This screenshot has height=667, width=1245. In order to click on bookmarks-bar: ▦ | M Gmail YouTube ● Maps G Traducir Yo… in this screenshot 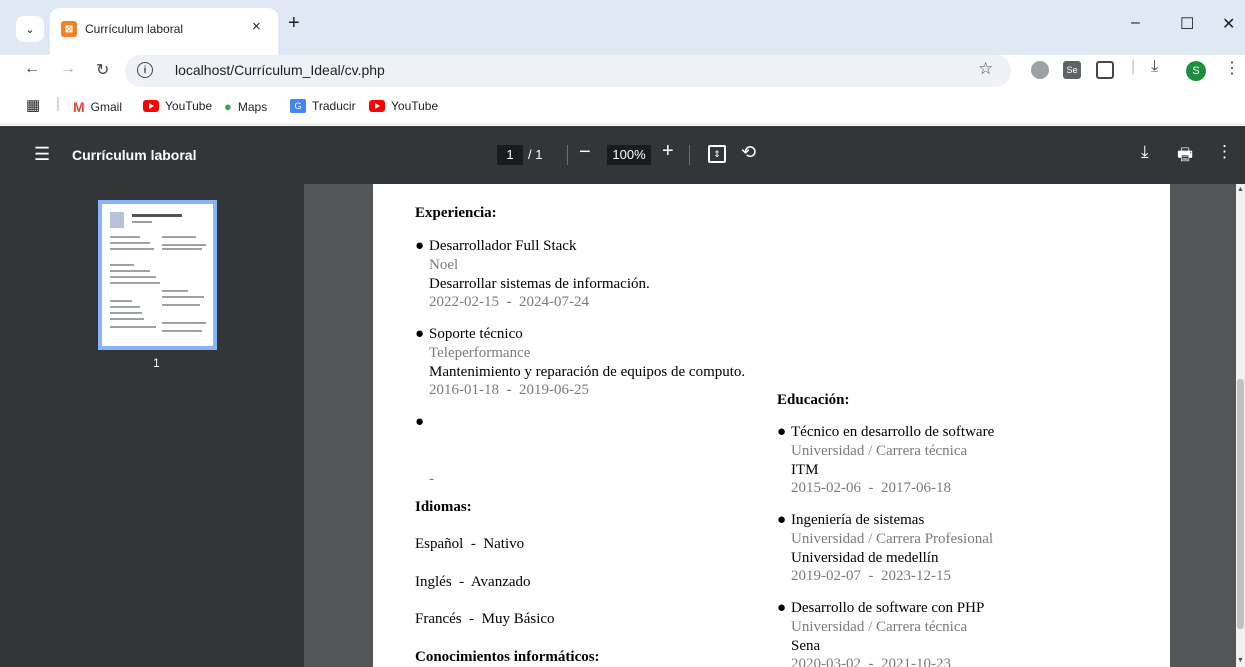, I will do `click(622, 106)`.